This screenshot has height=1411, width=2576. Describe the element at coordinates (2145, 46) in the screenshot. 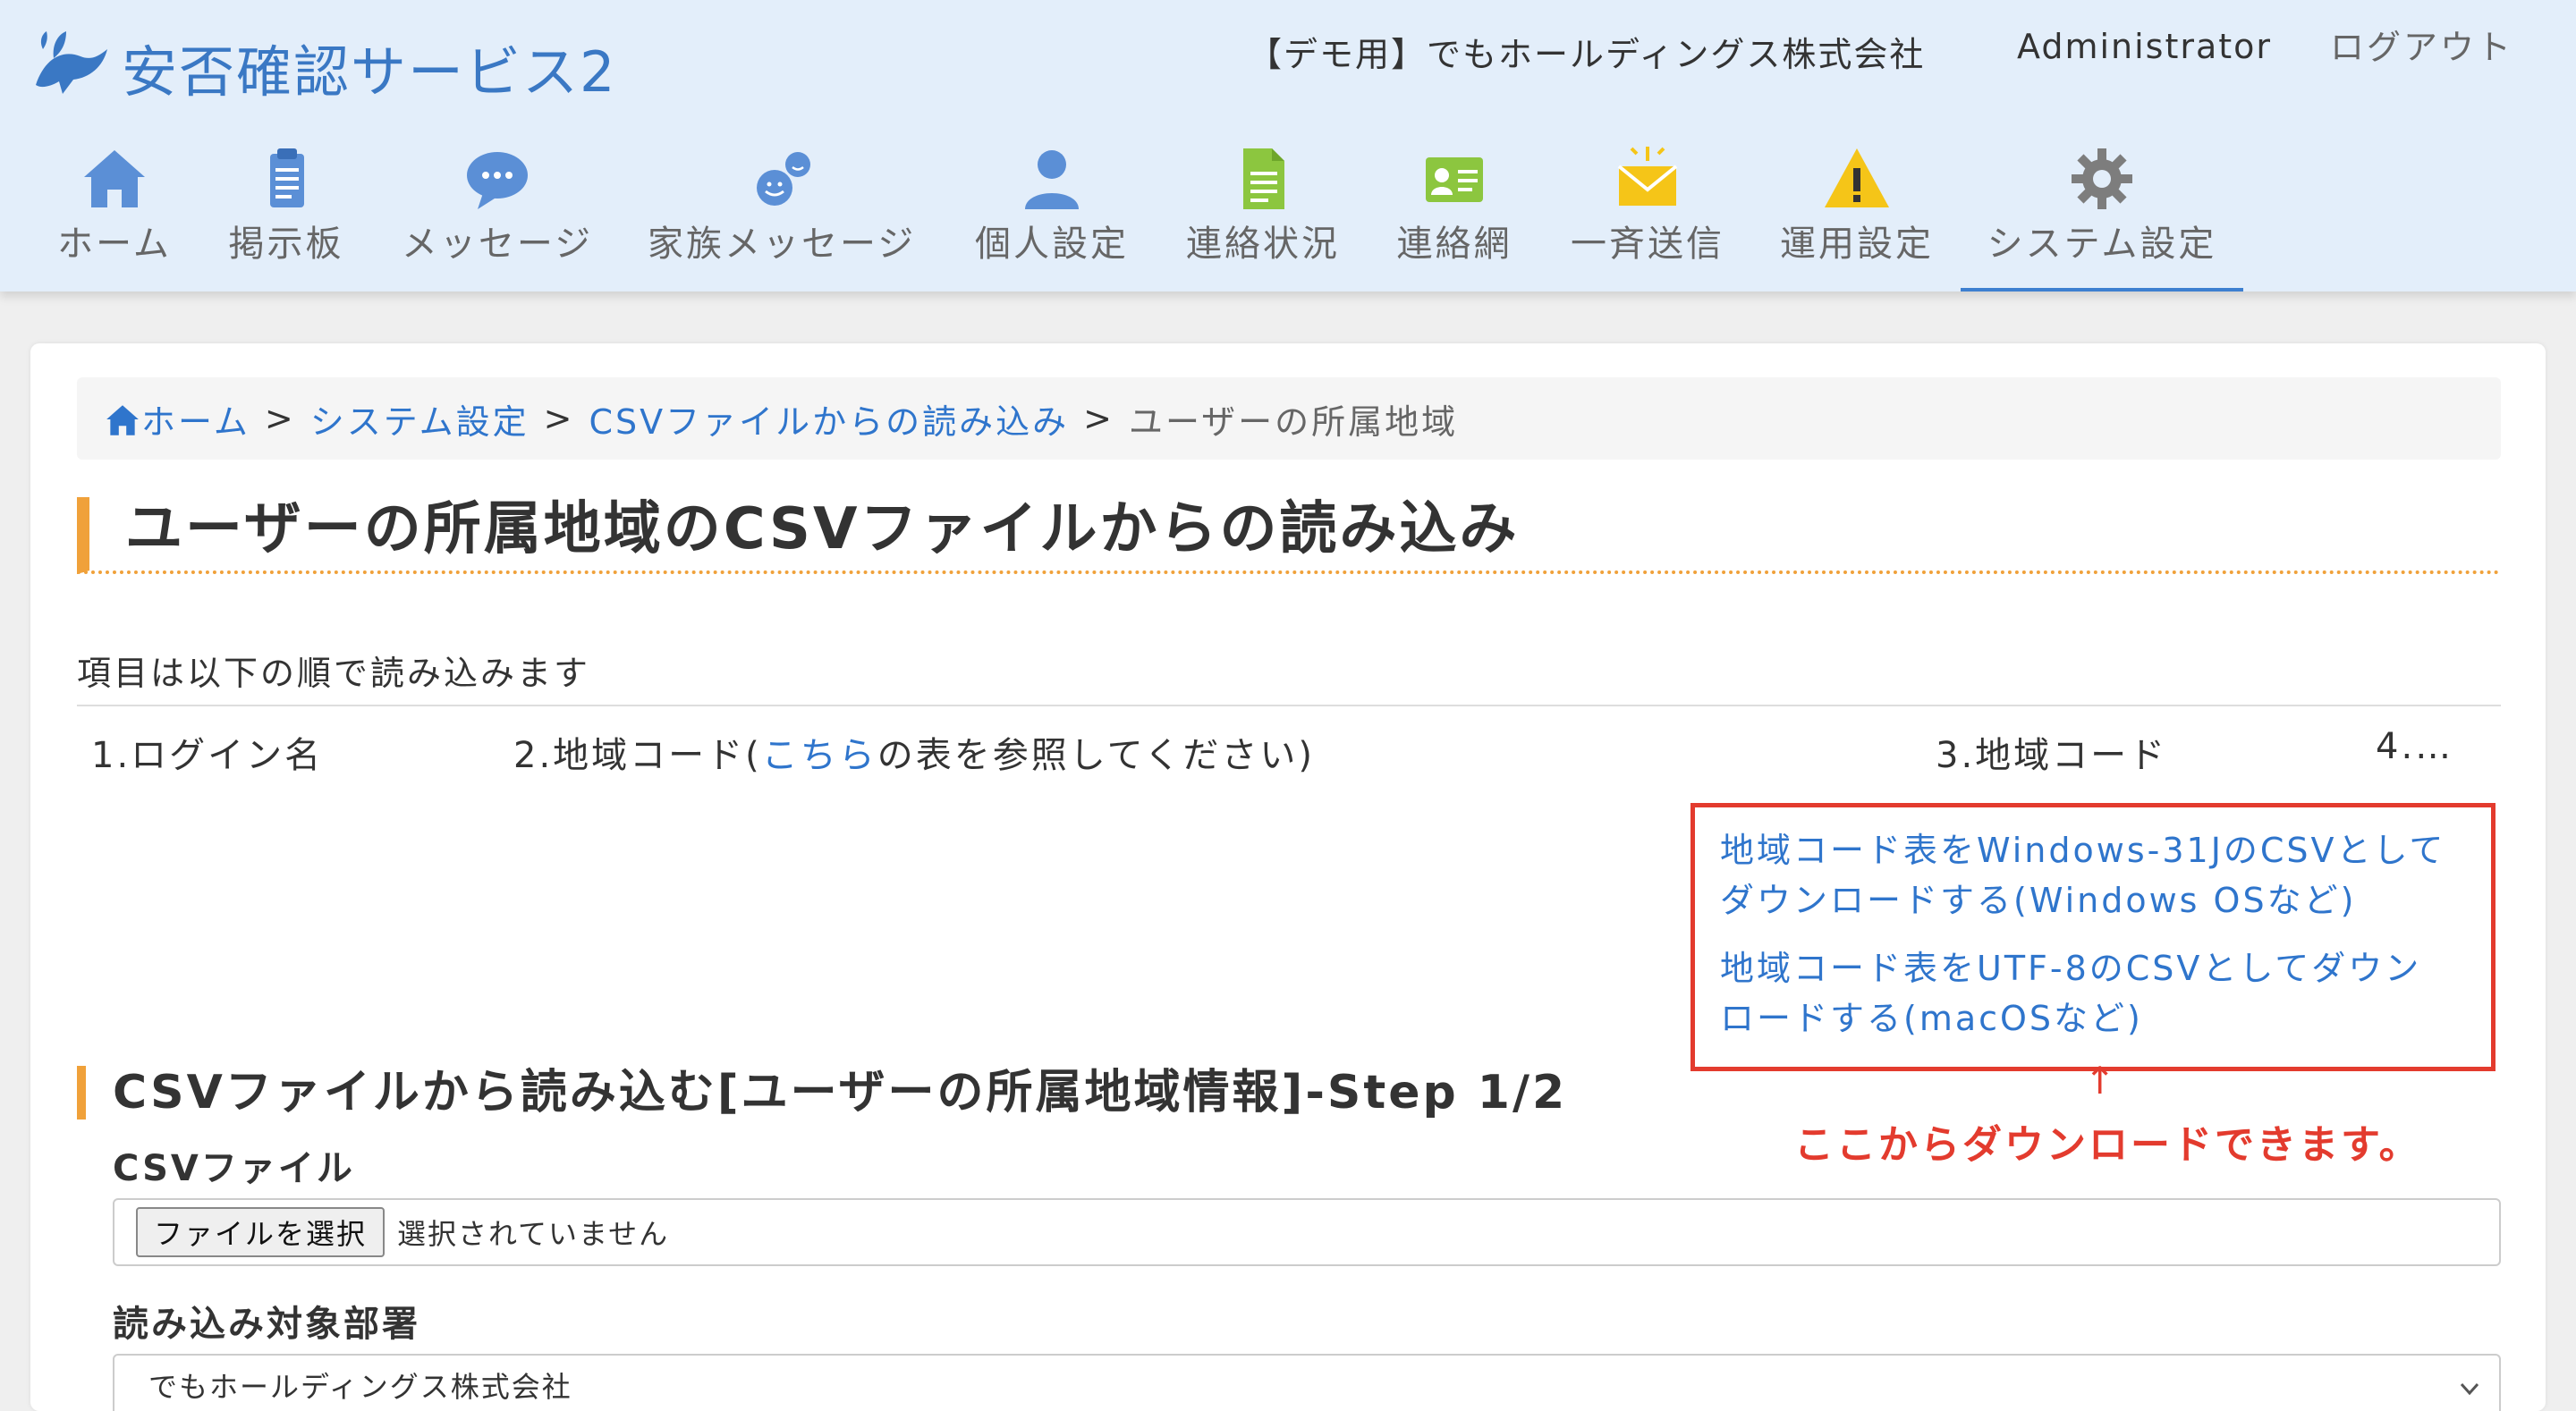

I see `user-name: Administrator` at that location.